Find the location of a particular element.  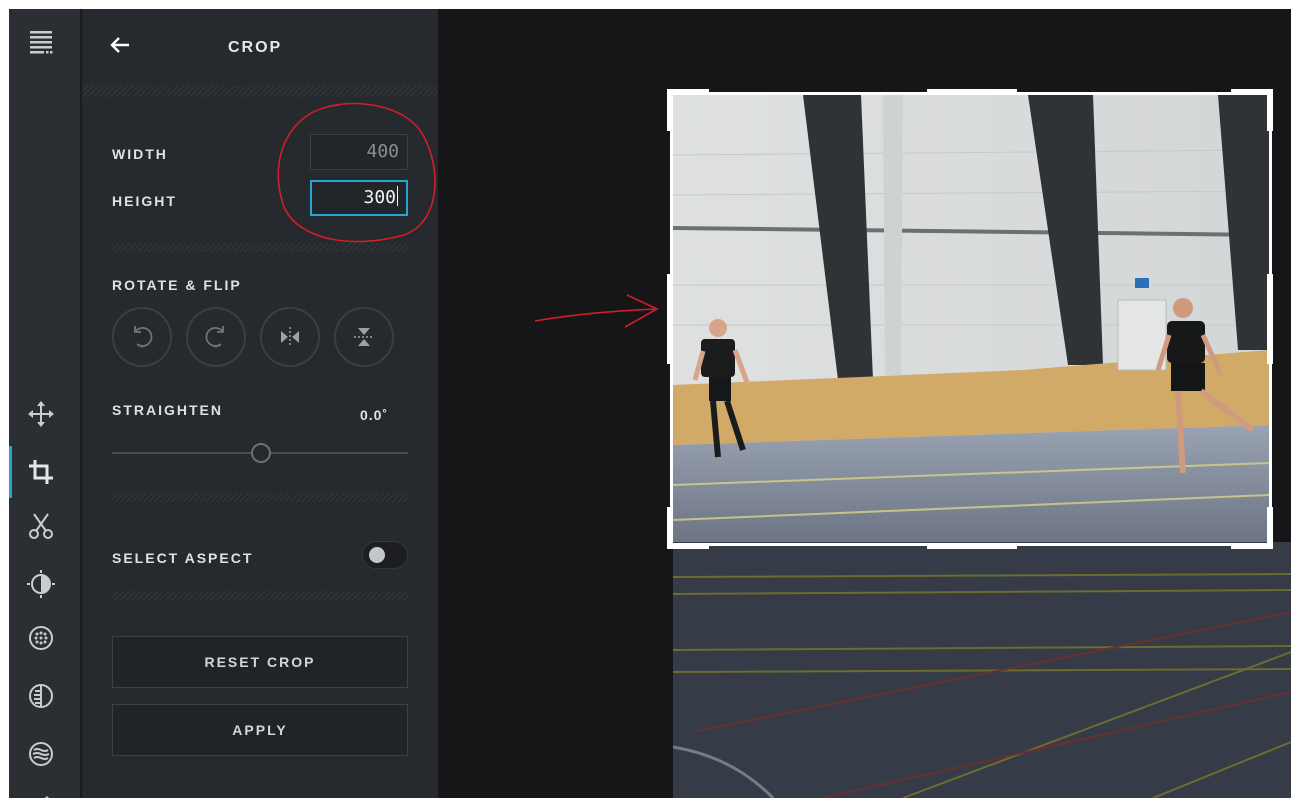

waves-icon is located at coordinates (41, 754).